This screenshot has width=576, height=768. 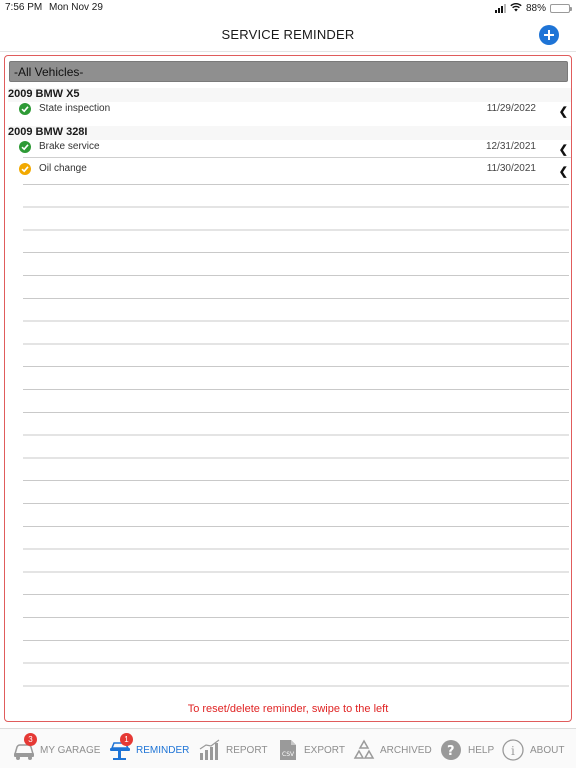 I want to click on reminder-label: Oil change, so click(x=63, y=168).